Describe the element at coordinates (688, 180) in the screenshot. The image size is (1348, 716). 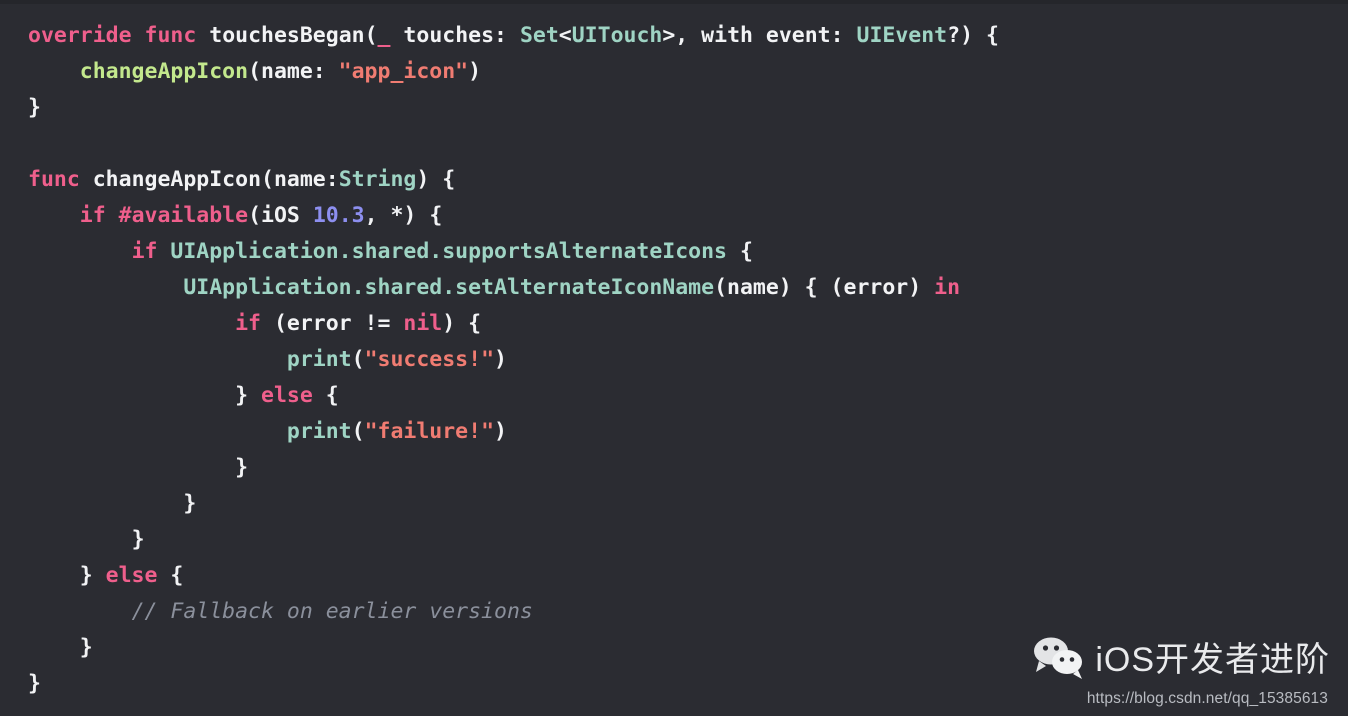
I see `code-line: func changeAppIcon(name:String) {` at that location.